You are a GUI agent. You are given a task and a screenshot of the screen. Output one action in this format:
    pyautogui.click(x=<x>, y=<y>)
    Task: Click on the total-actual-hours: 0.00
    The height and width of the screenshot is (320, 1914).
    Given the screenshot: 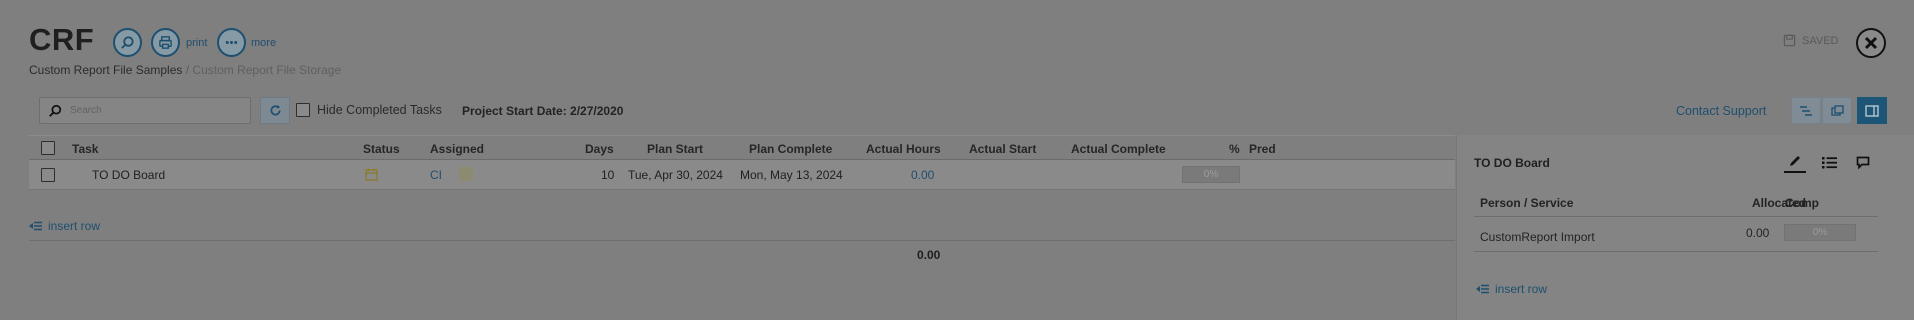 What is the action you would take?
    pyautogui.click(x=929, y=255)
    